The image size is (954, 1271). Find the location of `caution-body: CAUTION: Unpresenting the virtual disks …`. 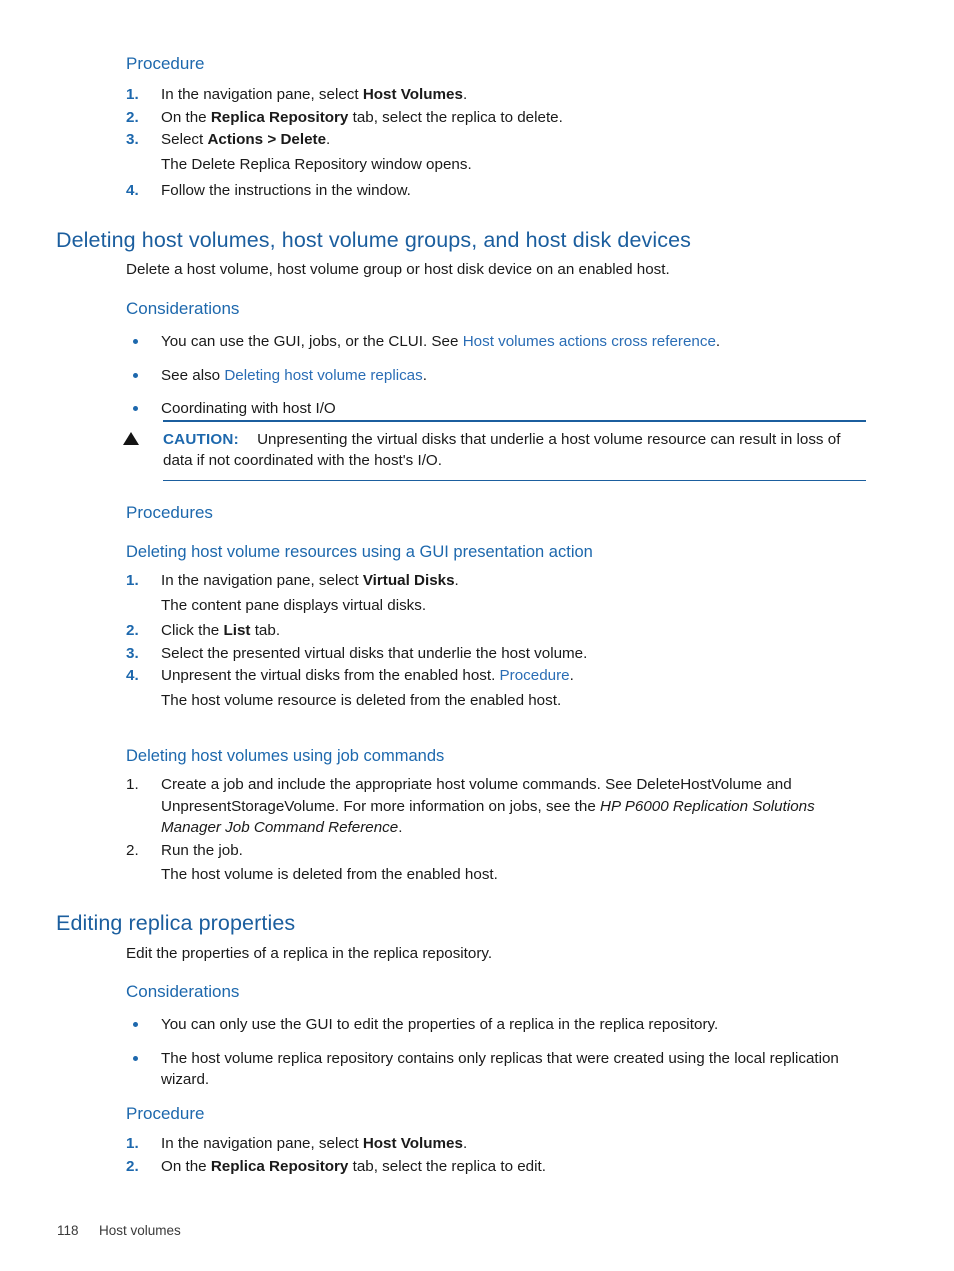

caution-body: CAUTION: Unpresenting the virtual disks … is located at coordinates (494, 451).